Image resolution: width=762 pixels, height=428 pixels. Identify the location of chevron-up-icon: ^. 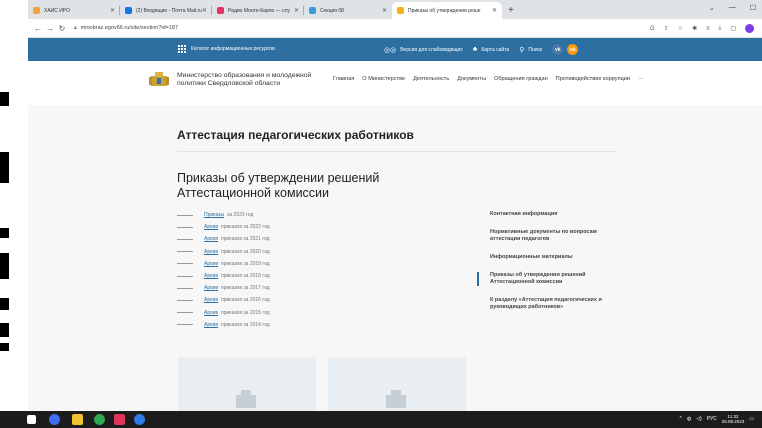
(680, 419).